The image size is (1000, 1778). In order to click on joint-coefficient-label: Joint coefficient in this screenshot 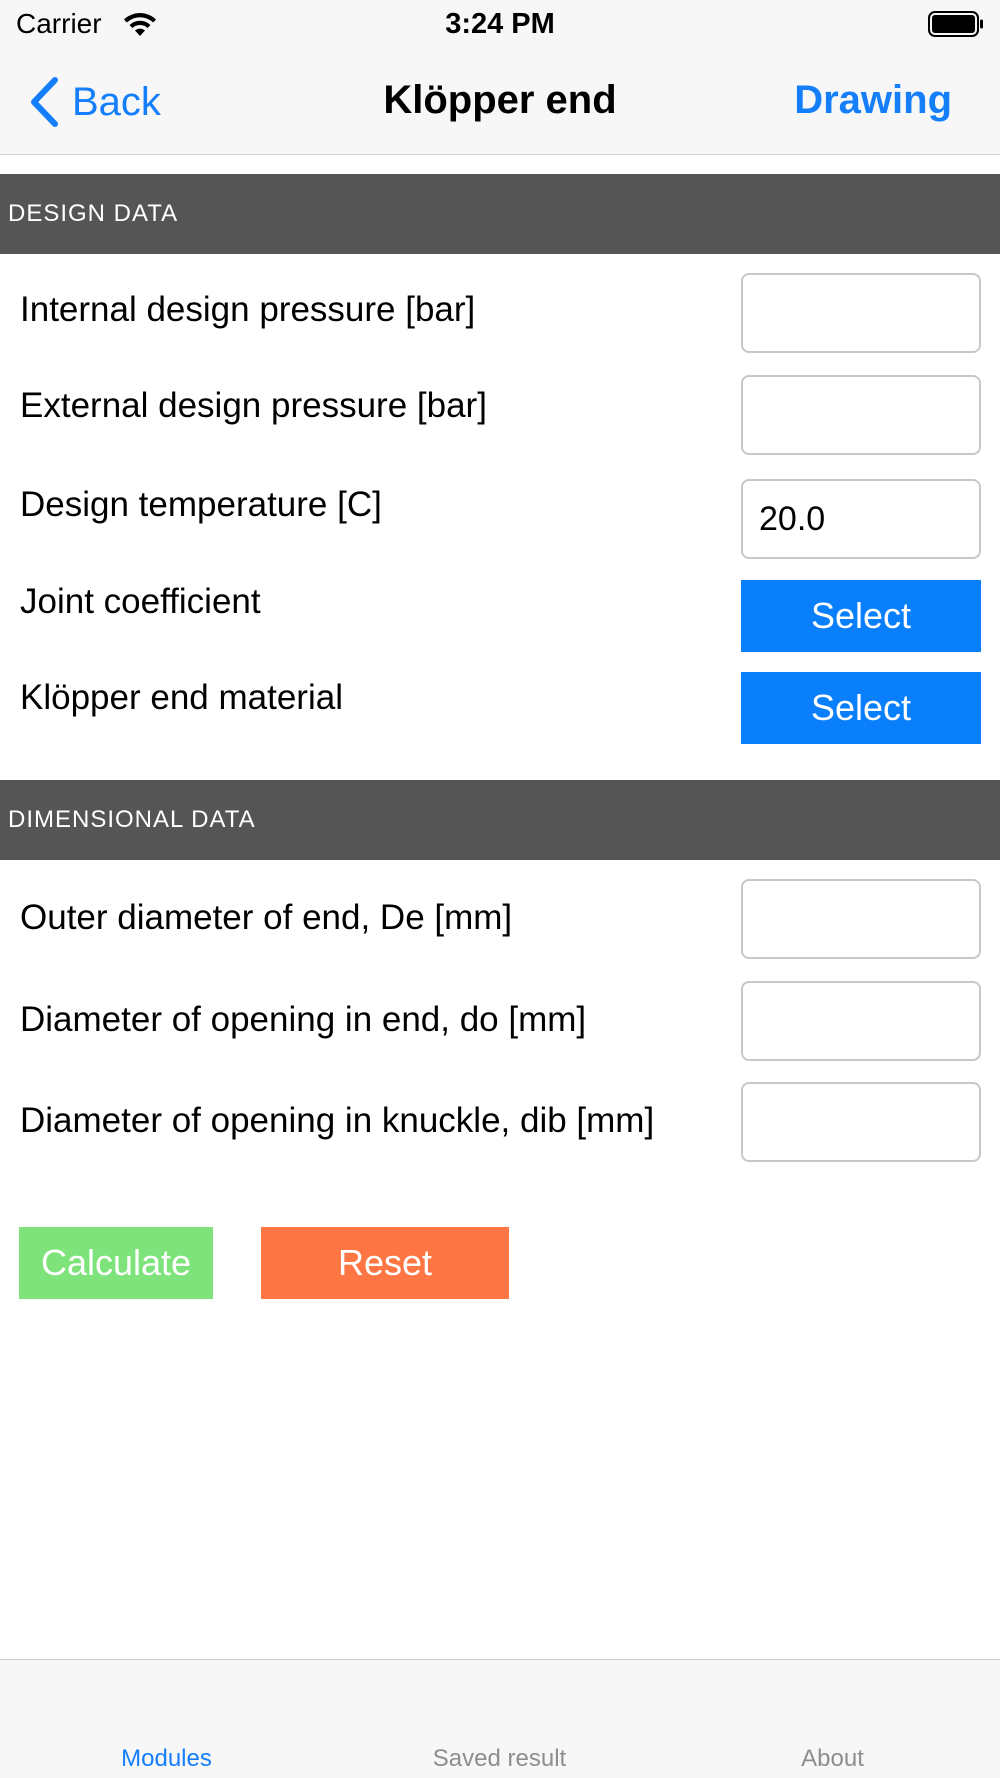, I will do `click(140, 601)`.